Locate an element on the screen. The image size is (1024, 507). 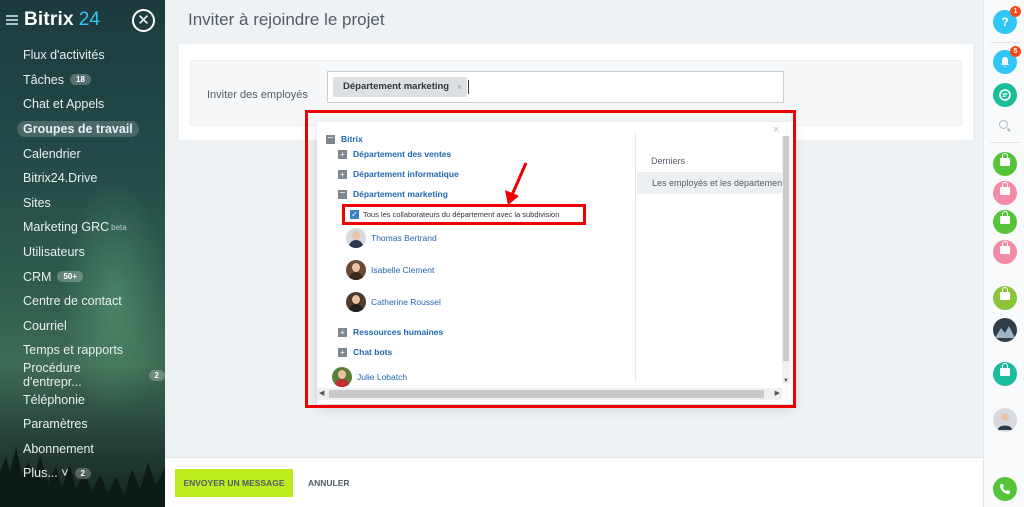
invite-input: Département marketing × is located at coordinates (555, 87).